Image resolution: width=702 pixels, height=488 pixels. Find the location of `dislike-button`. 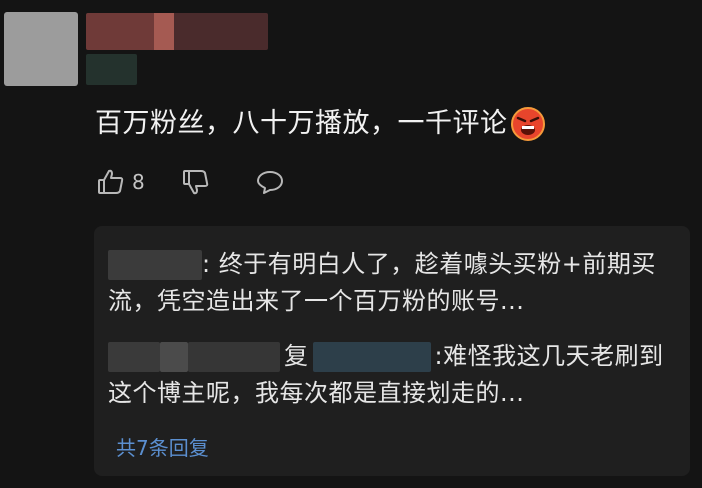

dislike-button is located at coordinates (196, 182).